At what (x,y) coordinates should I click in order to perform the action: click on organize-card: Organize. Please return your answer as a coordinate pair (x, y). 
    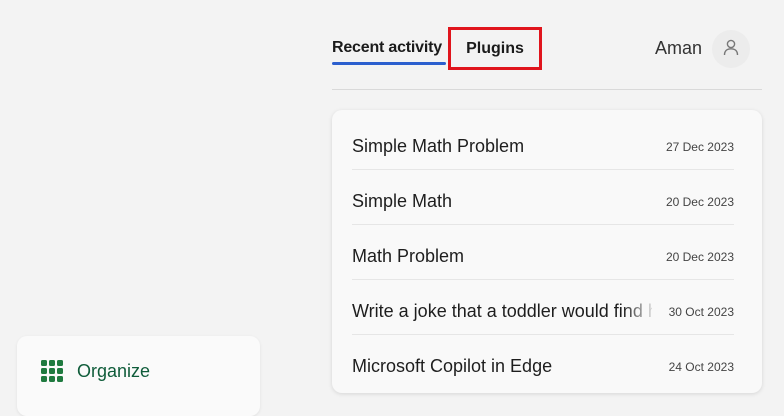
    Looking at the image, I should click on (138, 376).